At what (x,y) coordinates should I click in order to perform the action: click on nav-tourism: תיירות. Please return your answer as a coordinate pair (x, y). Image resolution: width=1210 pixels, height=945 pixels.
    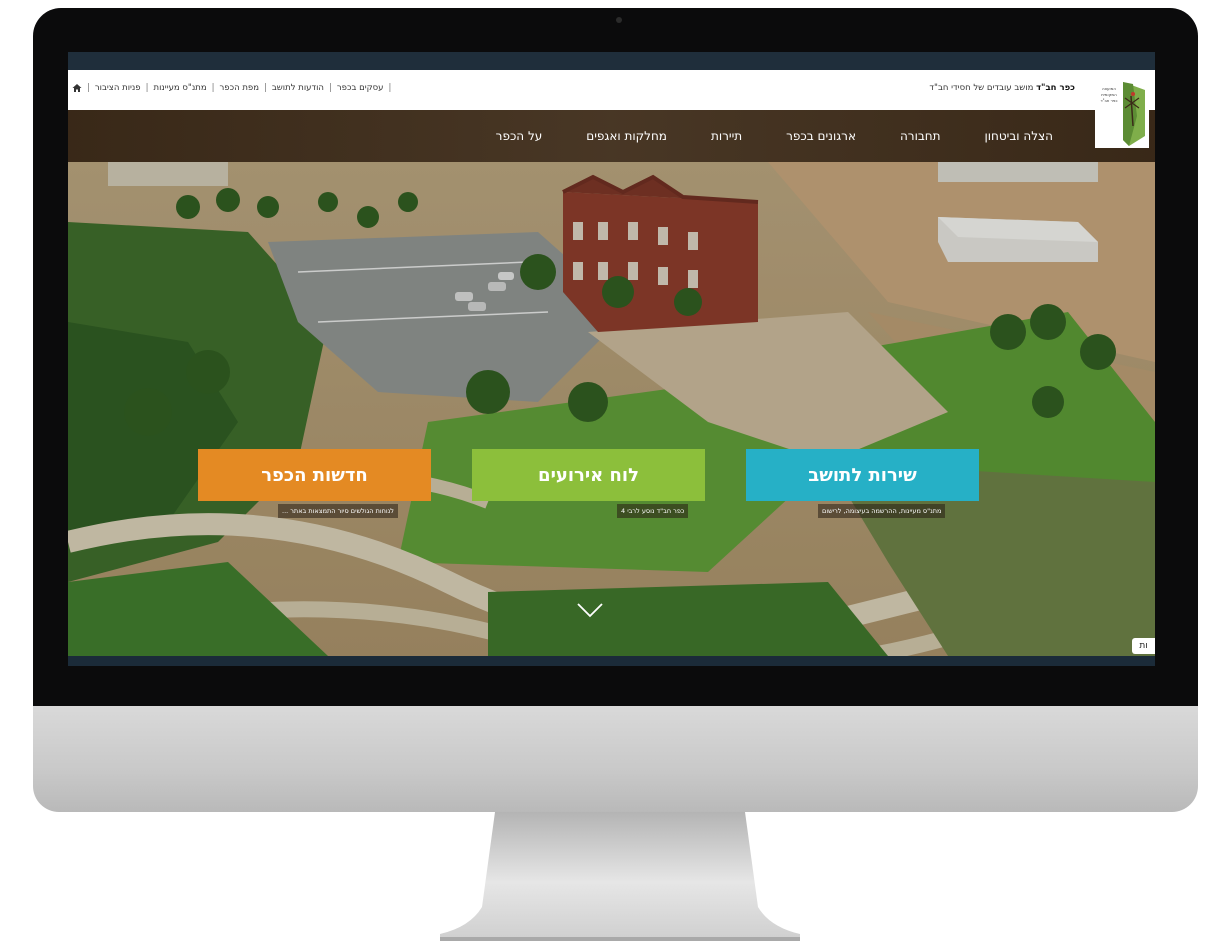
    Looking at the image, I should click on (726, 136).